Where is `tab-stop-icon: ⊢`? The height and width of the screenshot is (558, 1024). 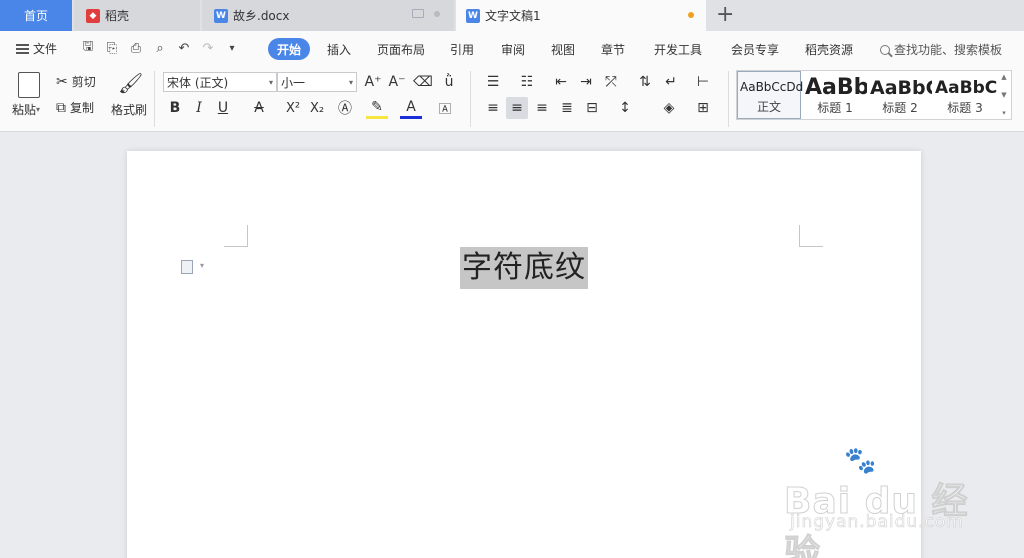
tab-stop-icon: ⊢ is located at coordinates (703, 82).